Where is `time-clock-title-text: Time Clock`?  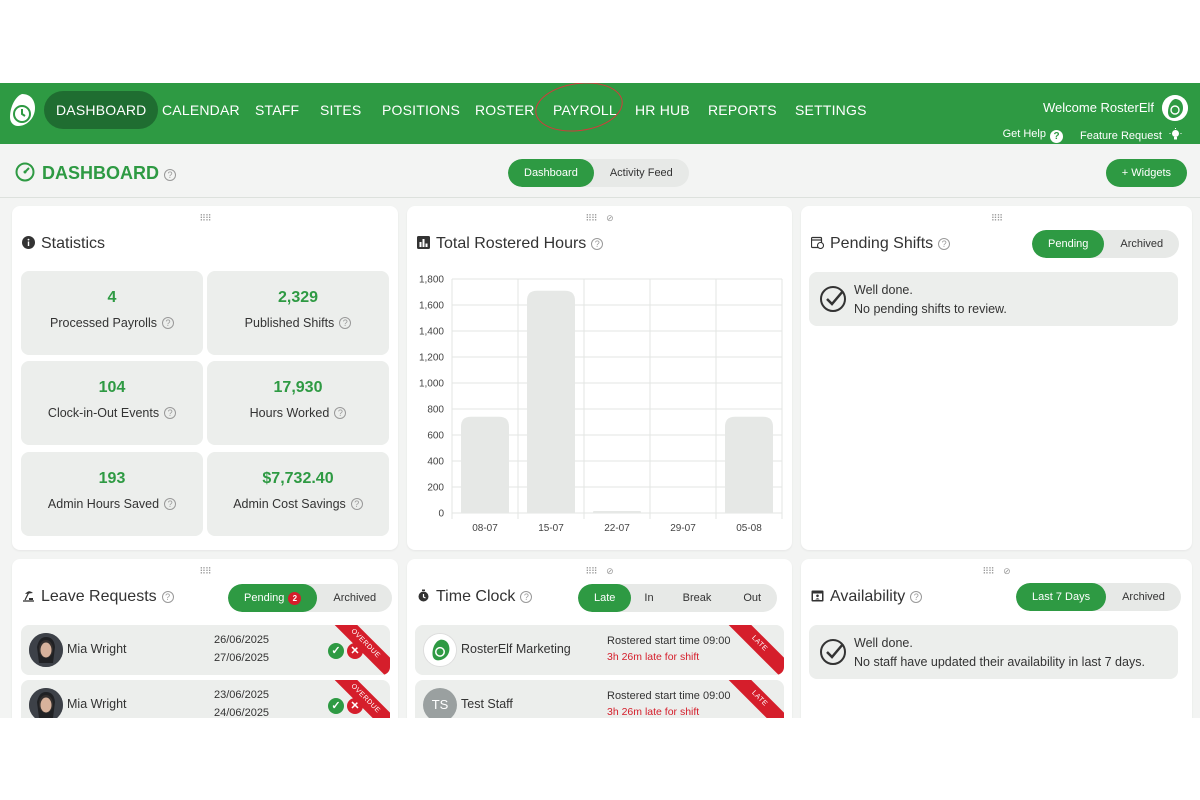 time-clock-title-text: Time Clock is located at coordinates (476, 596).